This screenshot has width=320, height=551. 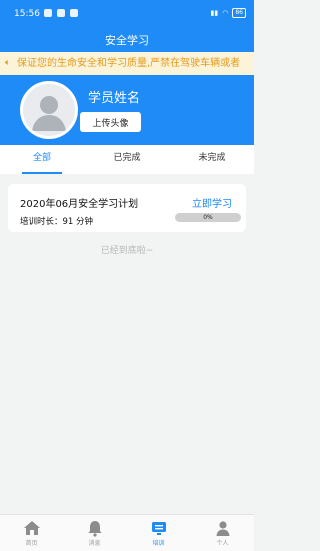 What do you see at coordinates (31, 543) in the screenshot?
I see `nav-label: 首页` at bounding box center [31, 543].